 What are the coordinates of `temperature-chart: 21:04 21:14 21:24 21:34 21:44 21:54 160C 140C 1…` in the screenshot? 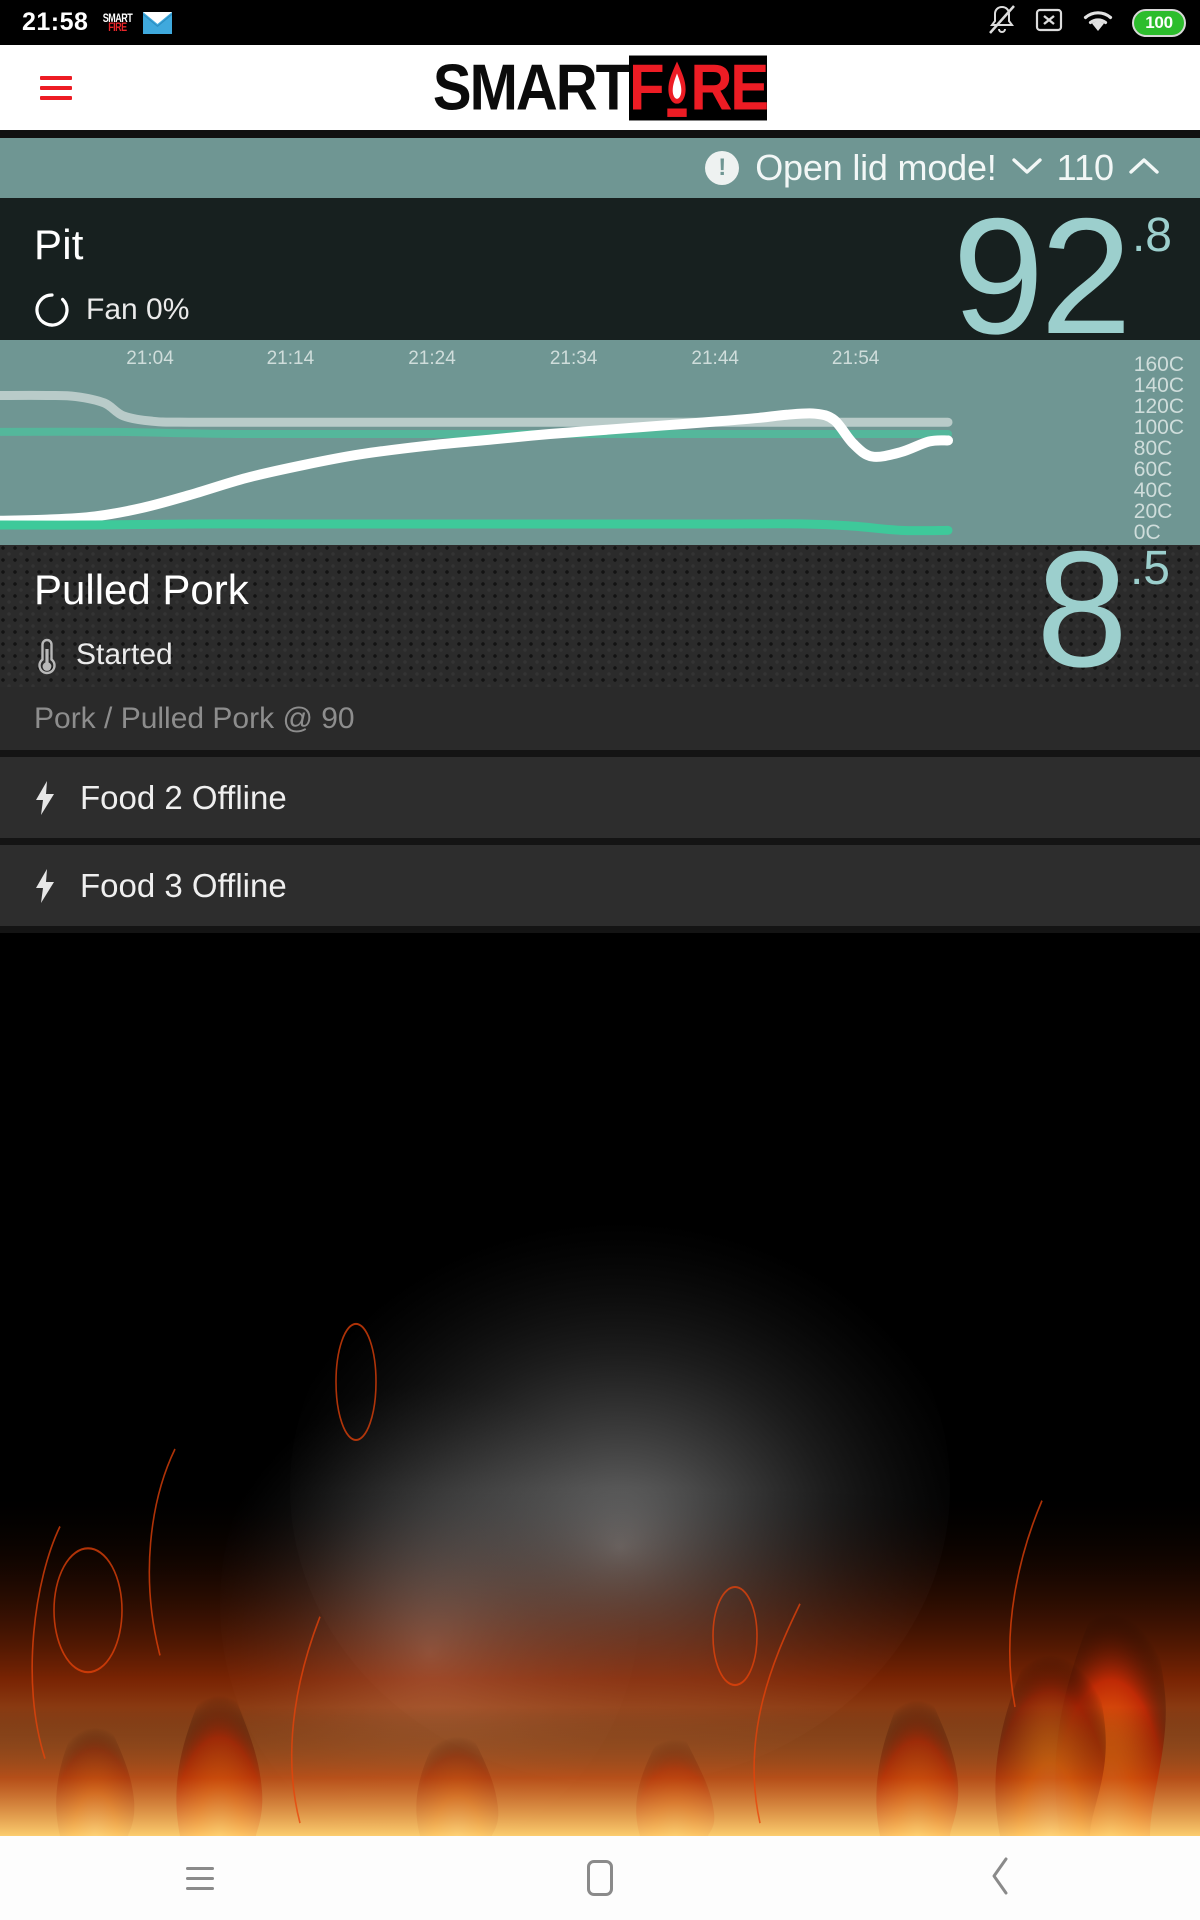 It's located at (600, 442).